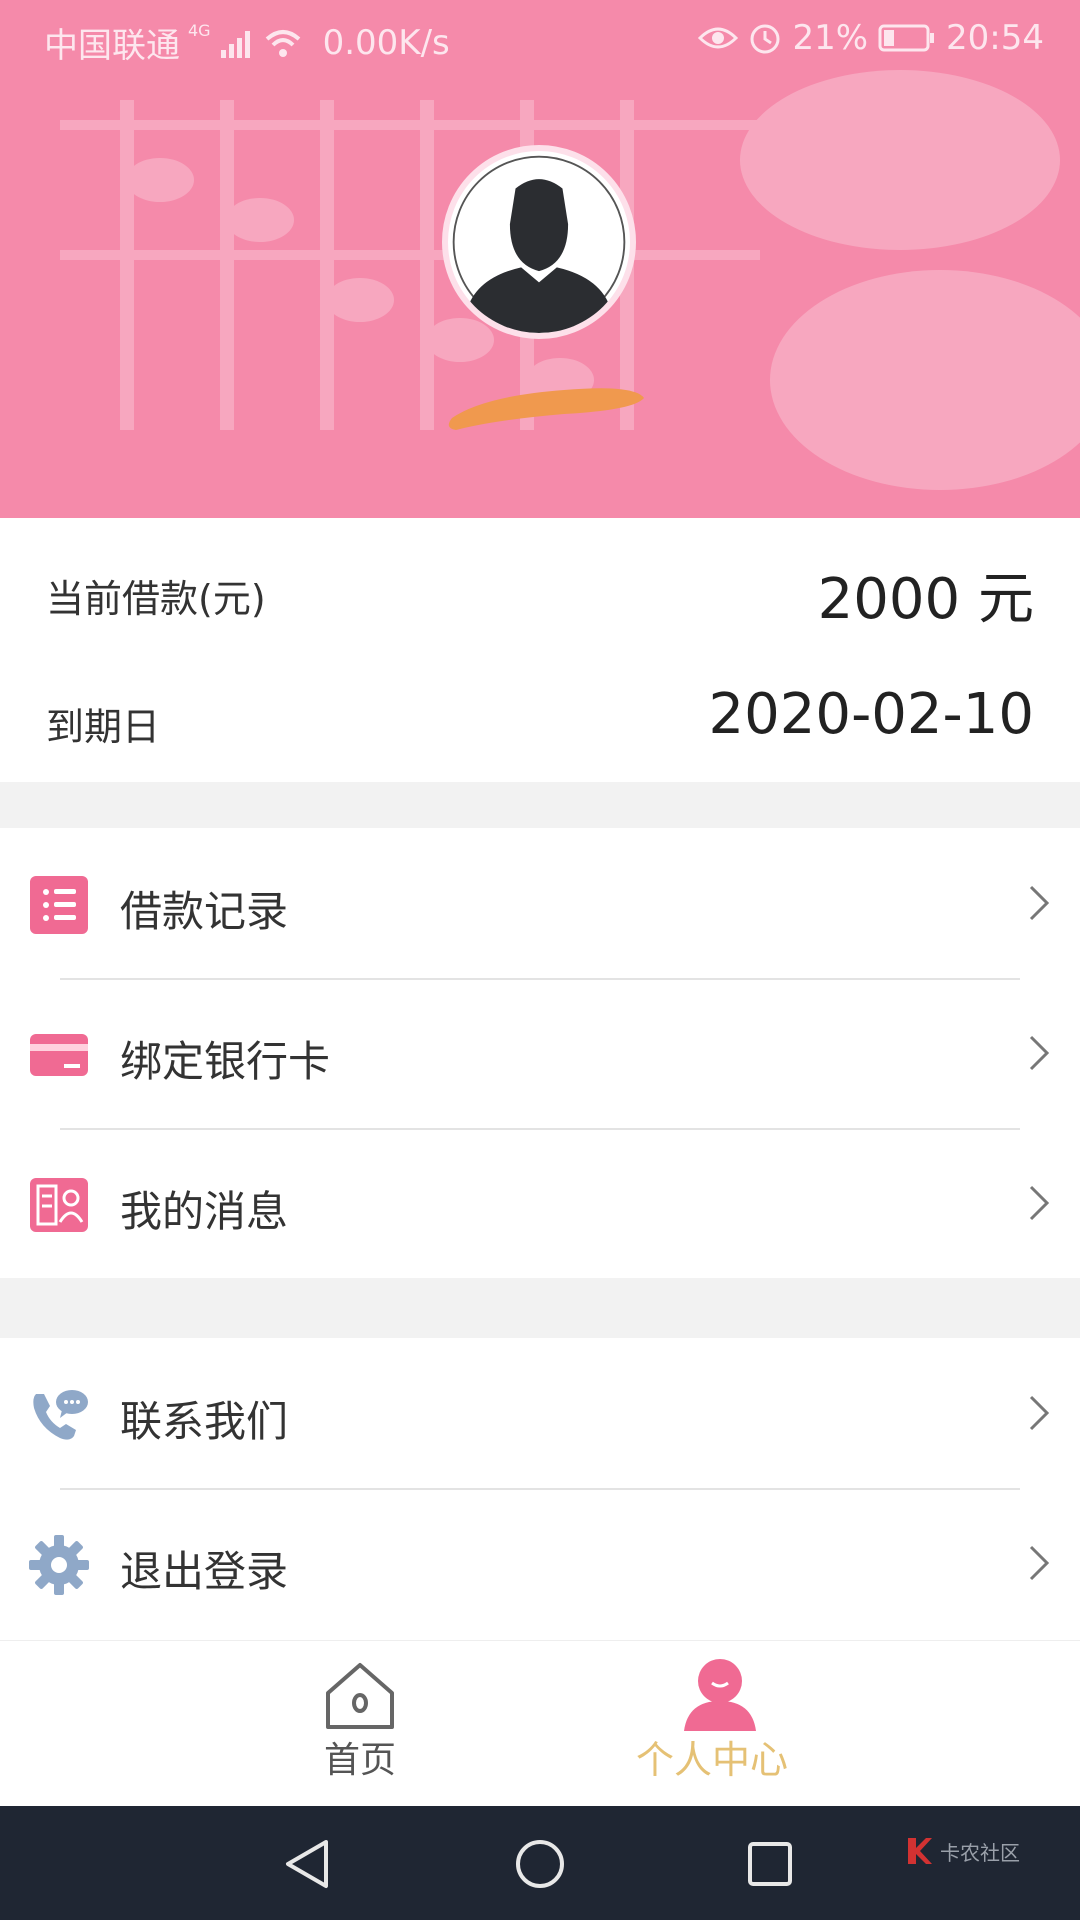 This screenshot has height=1920, width=1080. What do you see at coordinates (386, 42) in the screenshot?
I see `network-speed: 0.00K/s` at bounding box center [386, 42].